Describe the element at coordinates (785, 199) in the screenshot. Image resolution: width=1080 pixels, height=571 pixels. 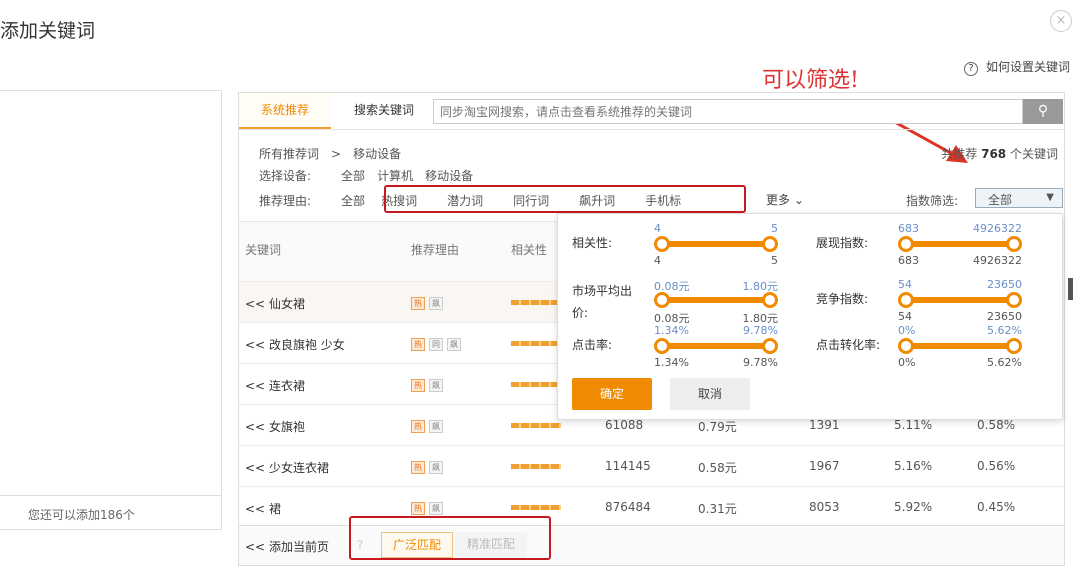
I see `more-button: 更多 ⌄` at that location.